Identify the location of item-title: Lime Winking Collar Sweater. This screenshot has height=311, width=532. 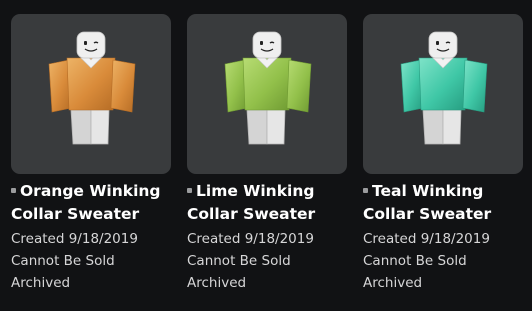
(270, 203).